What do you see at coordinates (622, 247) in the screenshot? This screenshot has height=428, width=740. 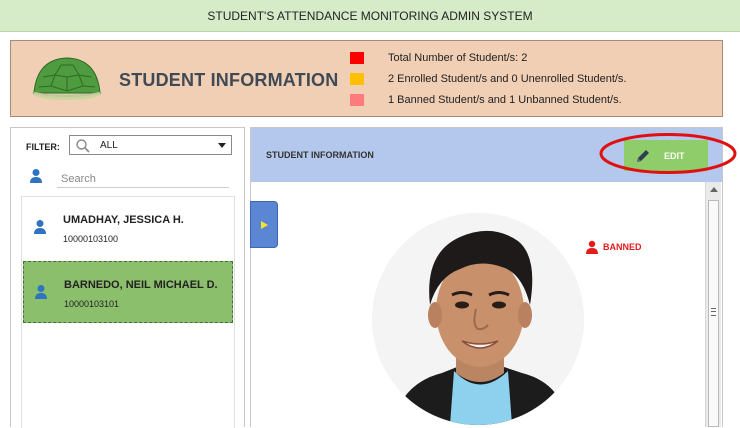 I see `status-badge-text: BANNED` at bounding box center [622, 247].